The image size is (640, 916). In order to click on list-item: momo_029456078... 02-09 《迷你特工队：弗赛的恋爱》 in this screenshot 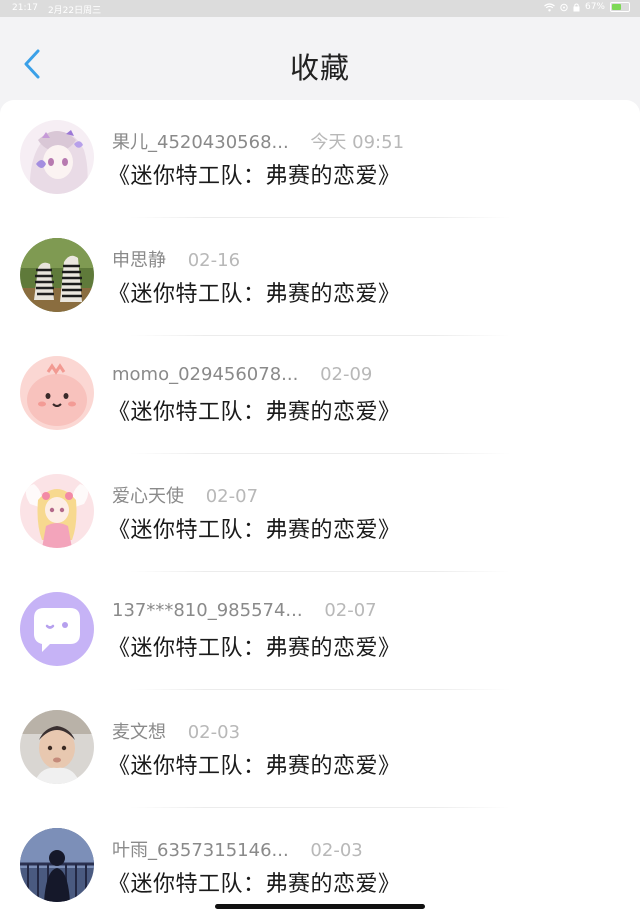, I will do `click(320, 395)`.